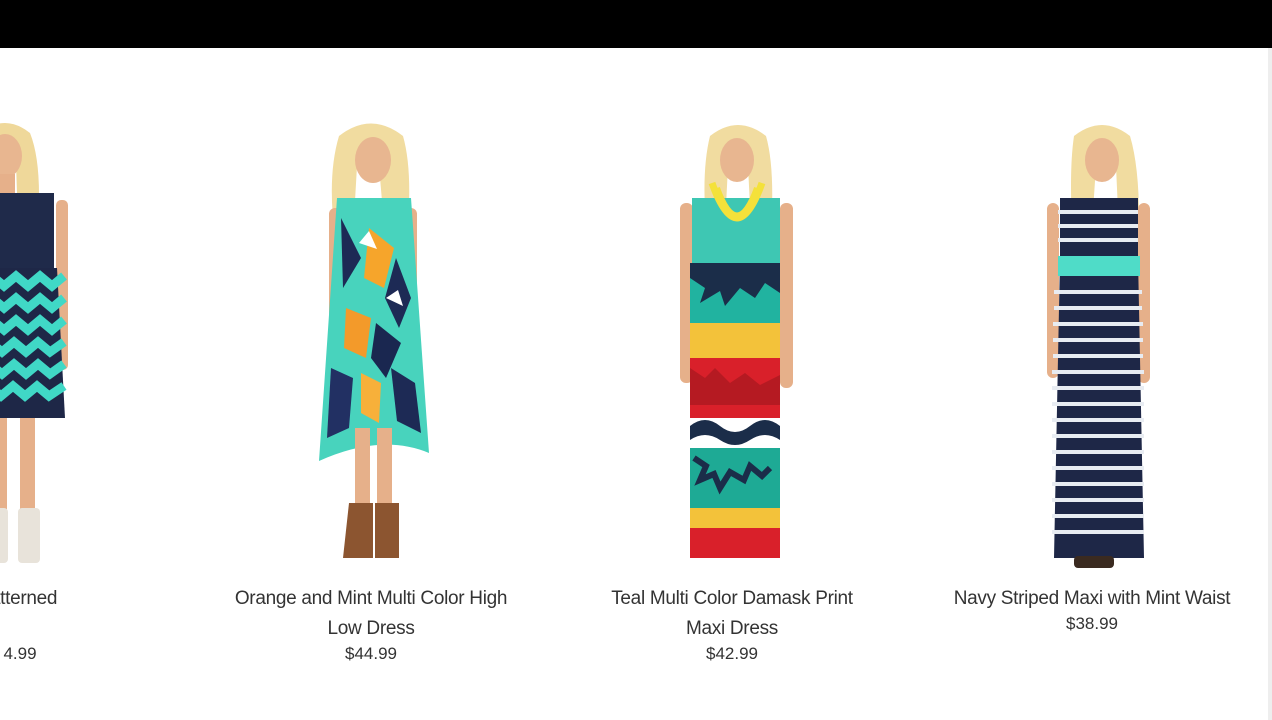 Image resolution: width=1272 pixels, height=720 pixels. I want to click on product-price: 4.99, so click(90, 654).